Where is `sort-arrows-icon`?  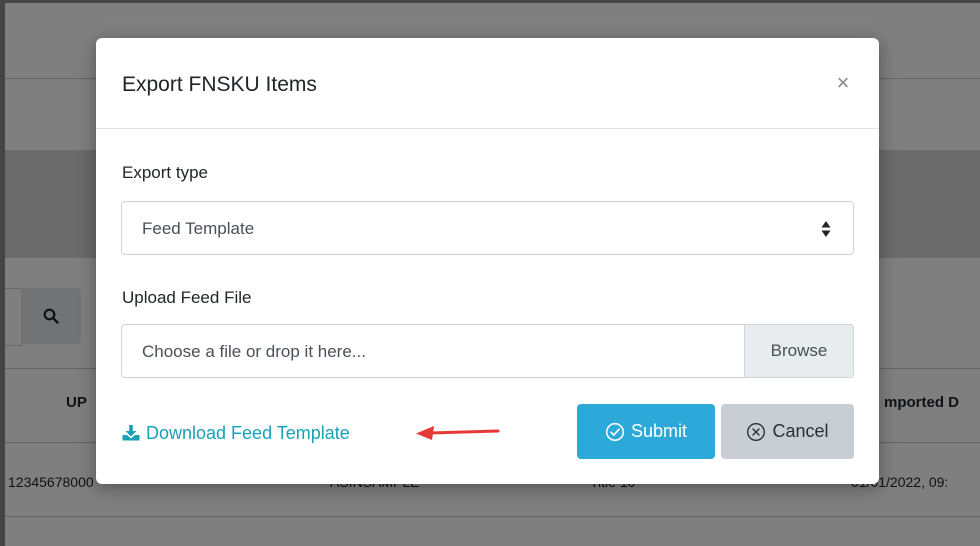 sort-arrows-icon is located at coordinates (826, 229).